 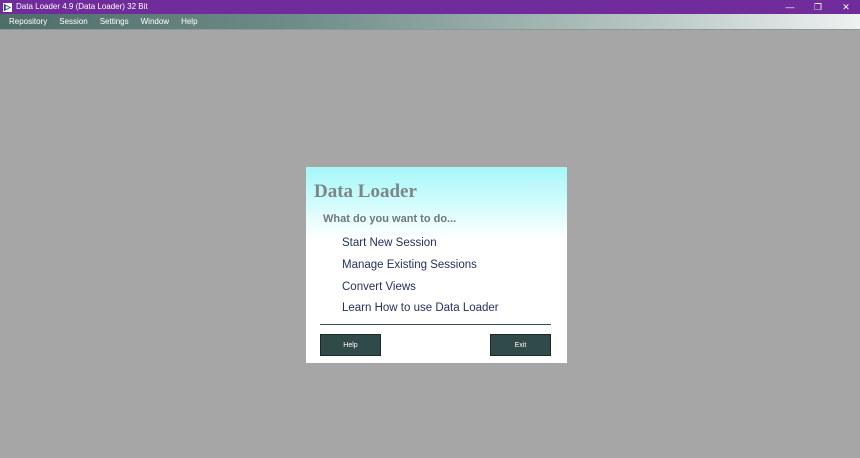 I want to click on menu-help: Help, so click(x=189, y=22).